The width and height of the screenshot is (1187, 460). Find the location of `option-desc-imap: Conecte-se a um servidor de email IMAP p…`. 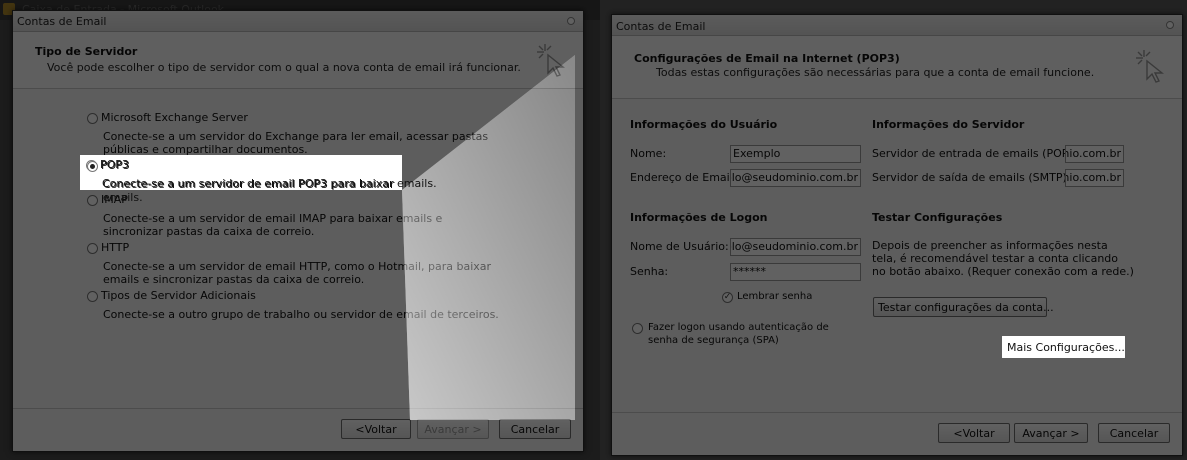

option-desc-imap: Conecte-se a um servidor de email IMAP p… is located at coordinates (273, 225).